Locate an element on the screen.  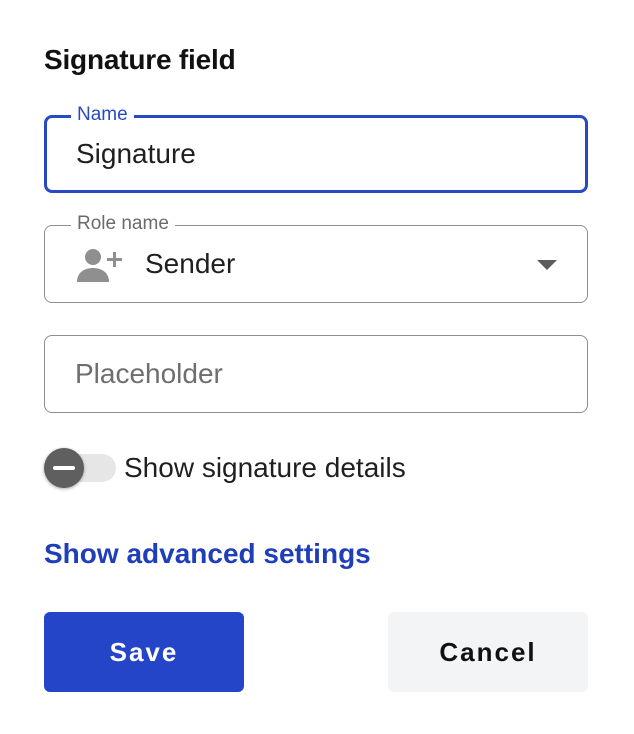
save-button: Save is located at coordinates (144, 652).